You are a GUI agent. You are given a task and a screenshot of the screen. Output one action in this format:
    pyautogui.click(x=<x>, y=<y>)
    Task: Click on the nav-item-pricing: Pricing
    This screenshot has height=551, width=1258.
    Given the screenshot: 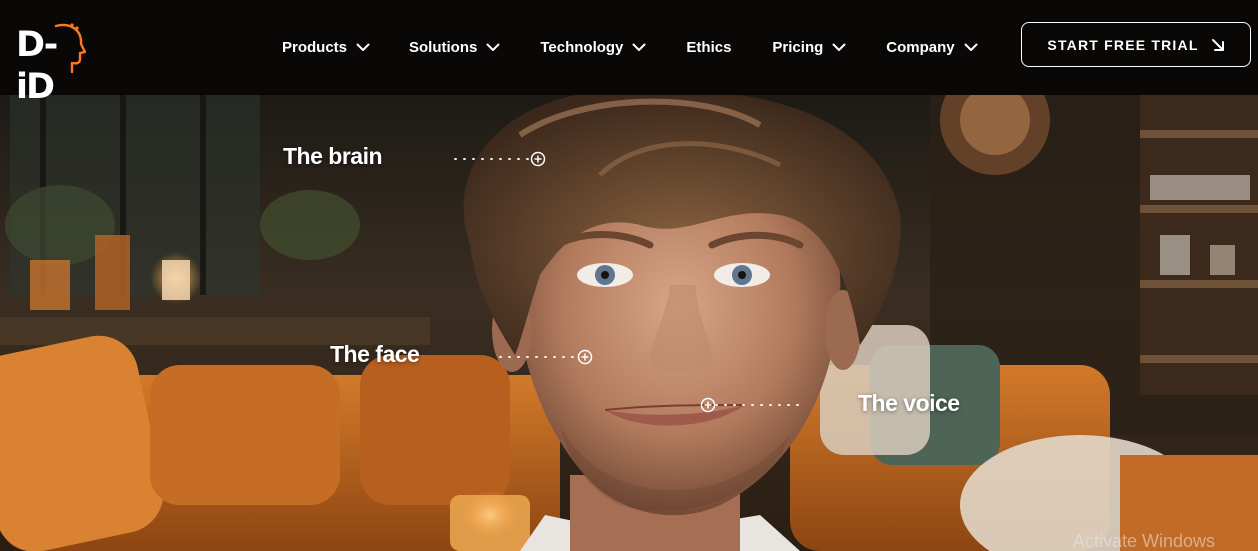 What is the action you would take?
    pyautogui.click(x=809, y=47)
    